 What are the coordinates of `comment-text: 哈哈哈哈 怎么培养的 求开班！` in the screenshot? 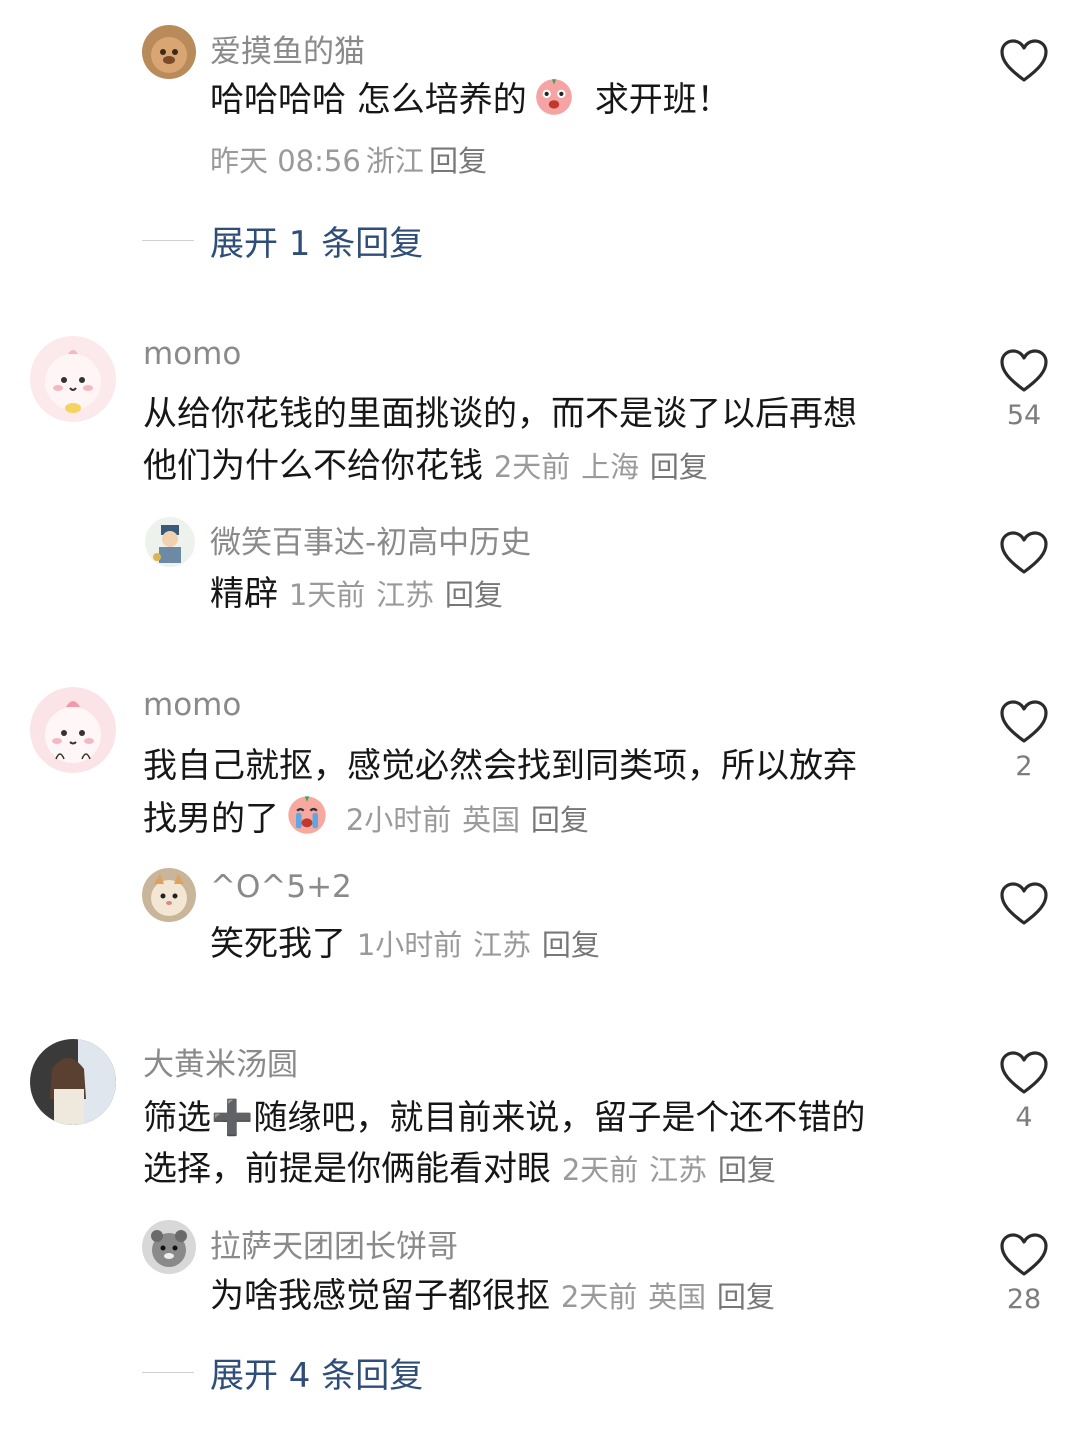 It's located at (470, 100).